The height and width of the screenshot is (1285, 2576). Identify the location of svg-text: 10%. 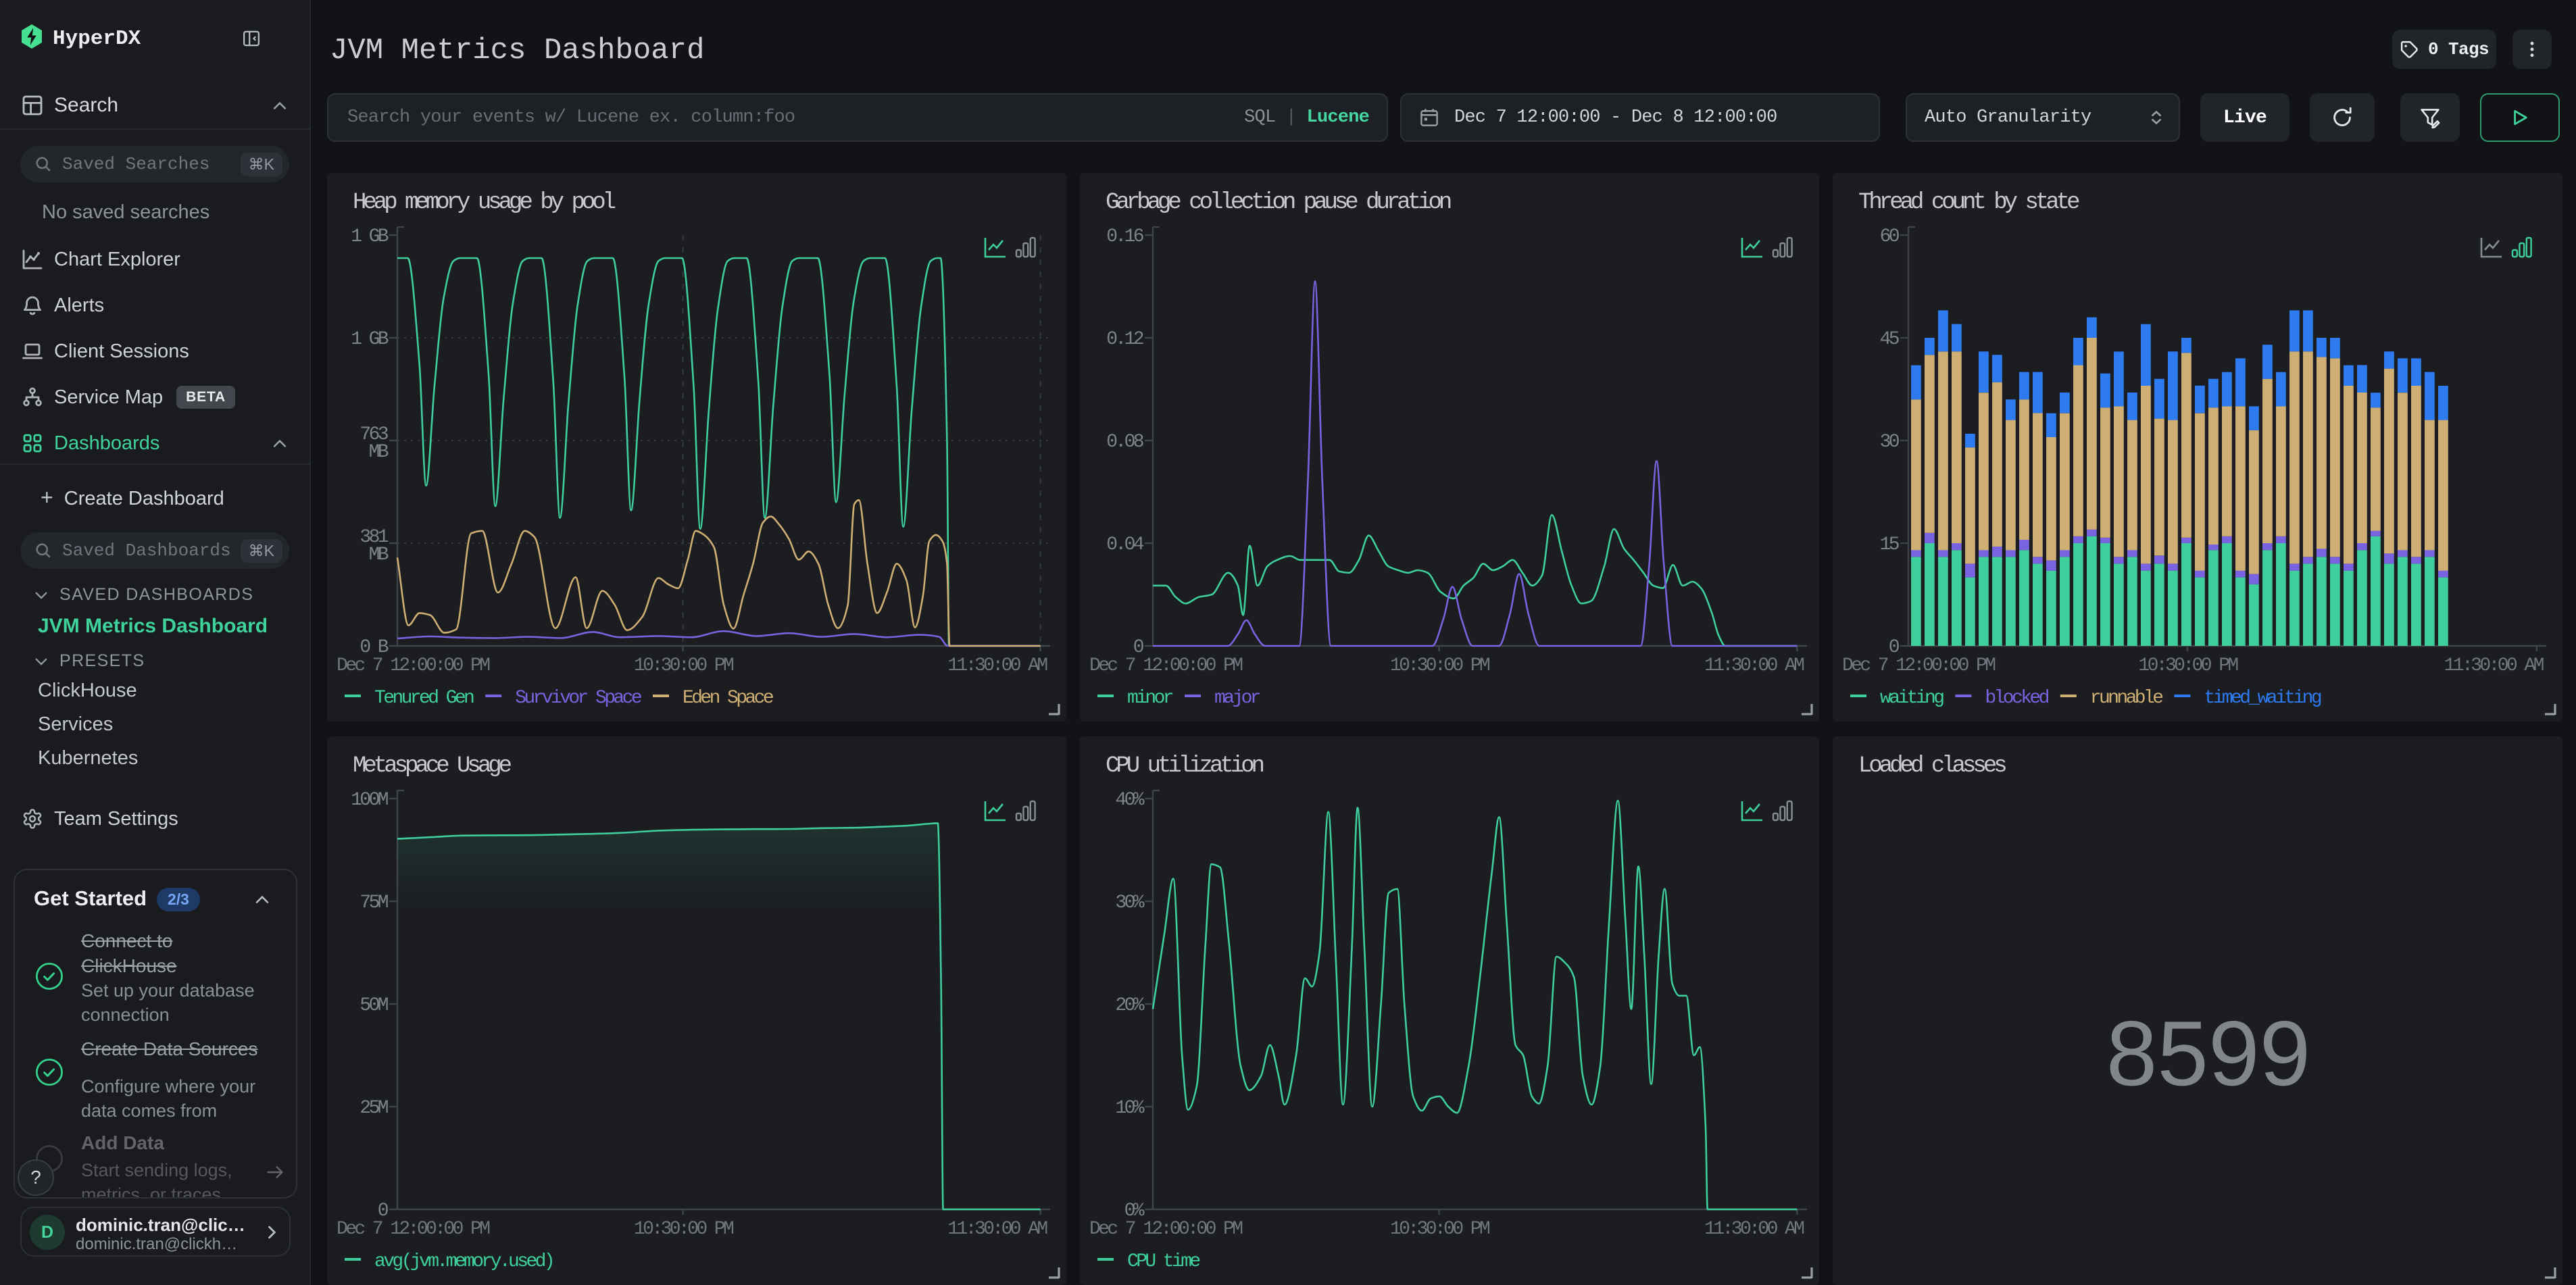
(1130, 1108).